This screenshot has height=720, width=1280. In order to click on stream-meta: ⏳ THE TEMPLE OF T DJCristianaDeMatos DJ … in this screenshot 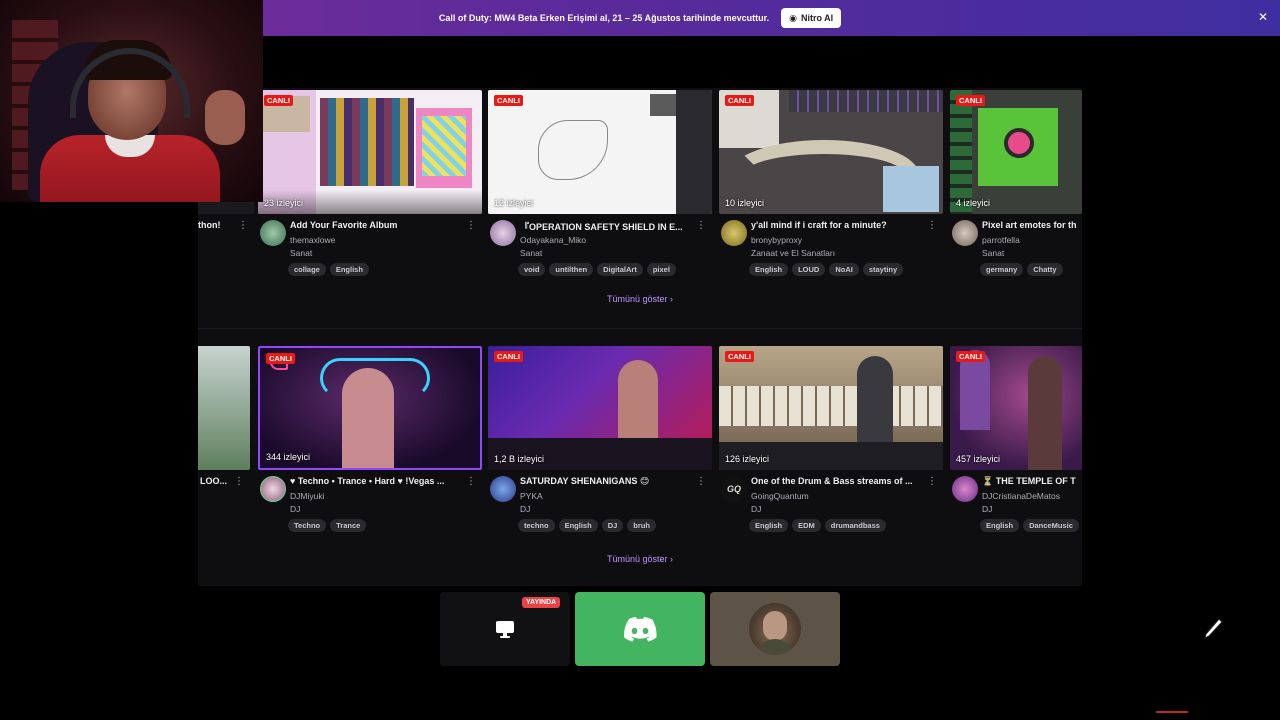, I will do `click(1016, 504)`.